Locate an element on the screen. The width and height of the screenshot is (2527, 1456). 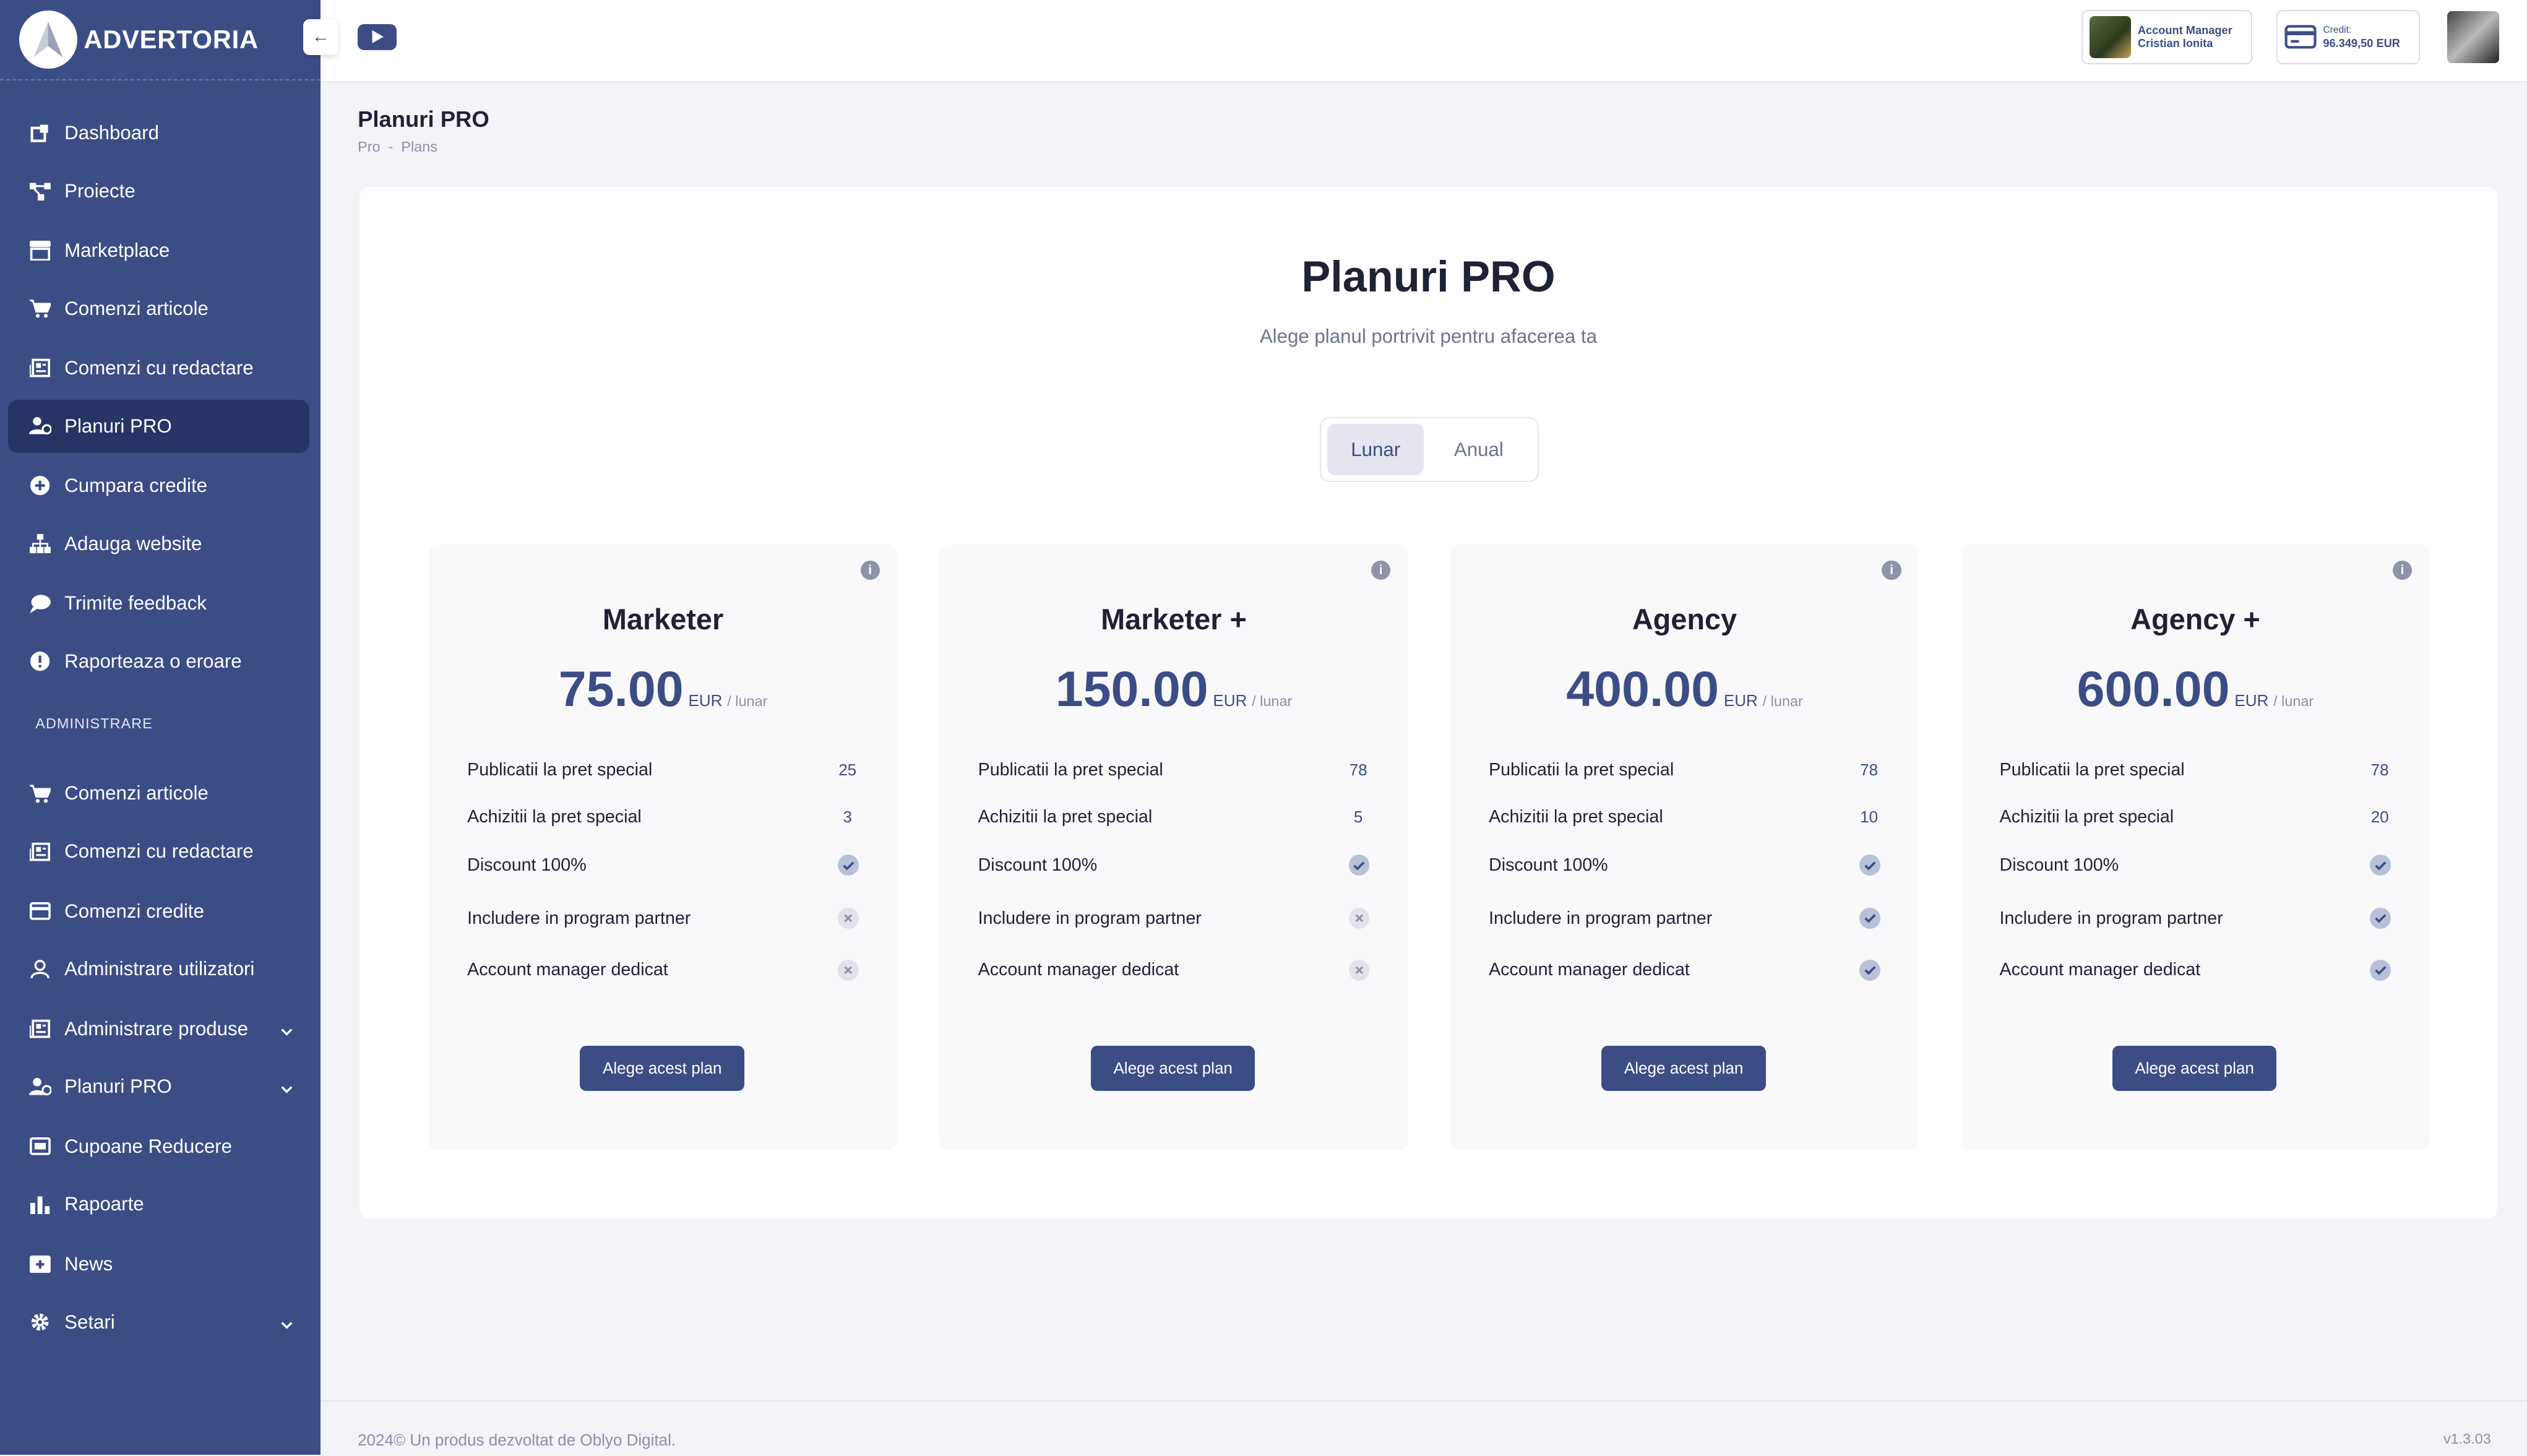
sidebar-item-admin-planuri-pro: Planuri PRO is located at coordinates (158, 1086).